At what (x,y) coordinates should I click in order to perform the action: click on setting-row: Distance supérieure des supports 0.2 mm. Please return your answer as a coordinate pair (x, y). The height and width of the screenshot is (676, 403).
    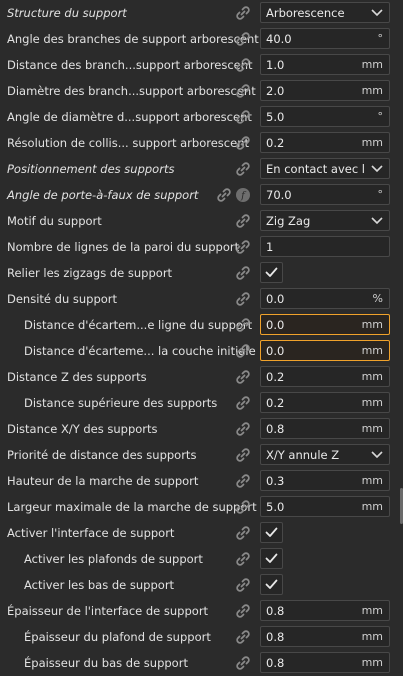
    Looking at the image, I should click on (201, 403).